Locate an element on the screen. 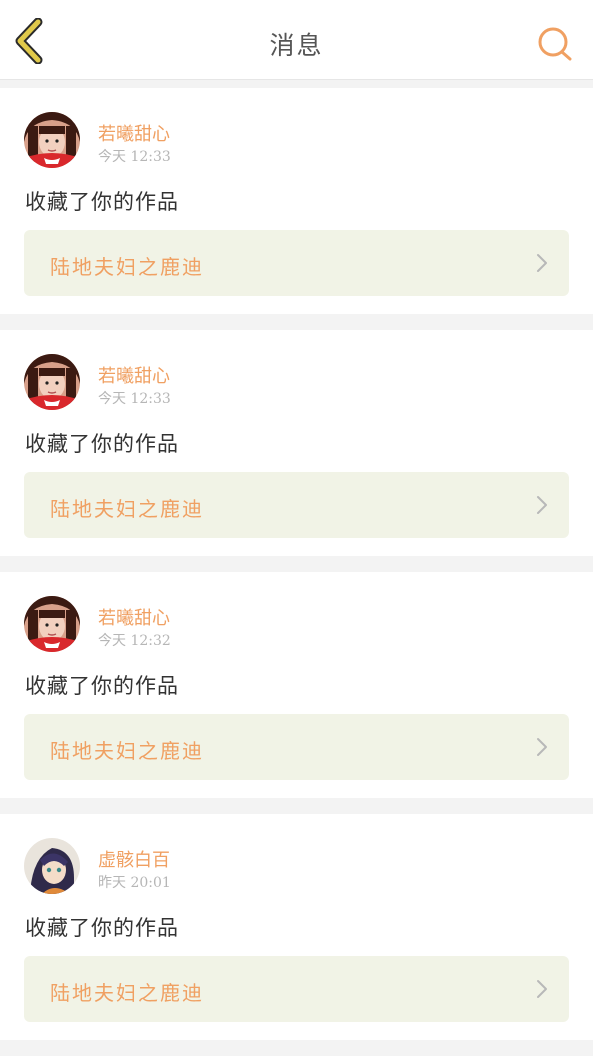  top-bar: 消息 is located at coordinates (296, 40).